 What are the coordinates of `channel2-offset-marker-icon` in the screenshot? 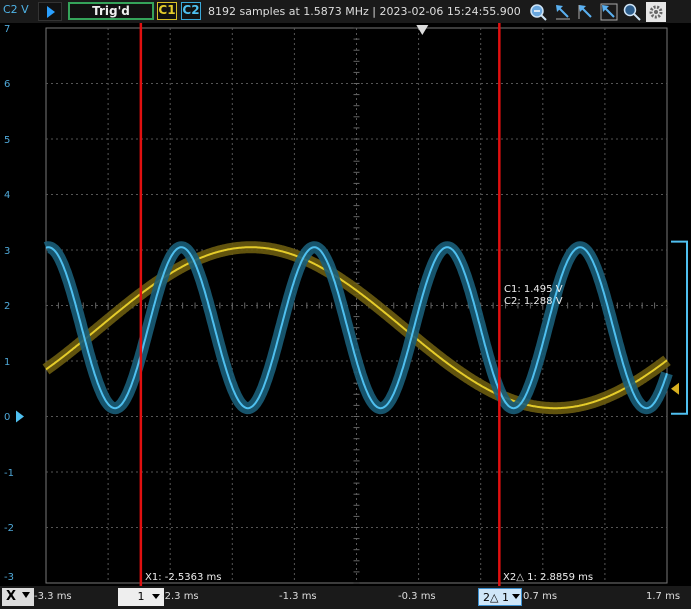 It's located at (20, 416).